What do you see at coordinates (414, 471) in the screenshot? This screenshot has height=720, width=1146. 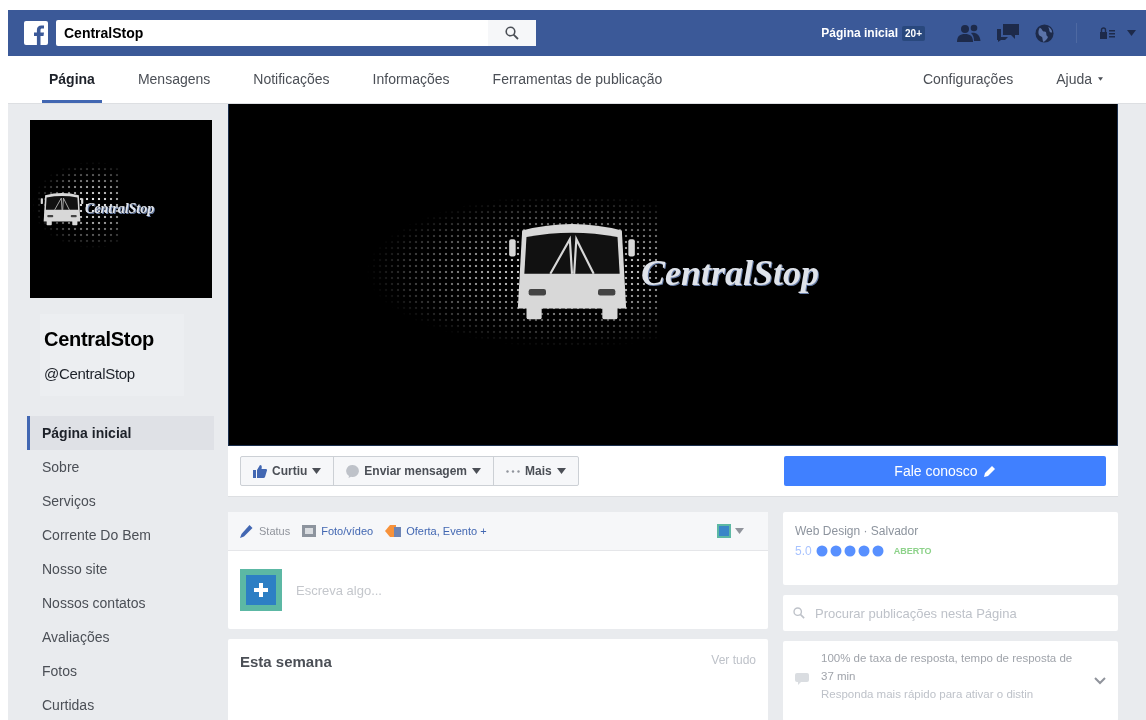 I see `action-button: Enviar mensagem` at bounding box center [414, 471].